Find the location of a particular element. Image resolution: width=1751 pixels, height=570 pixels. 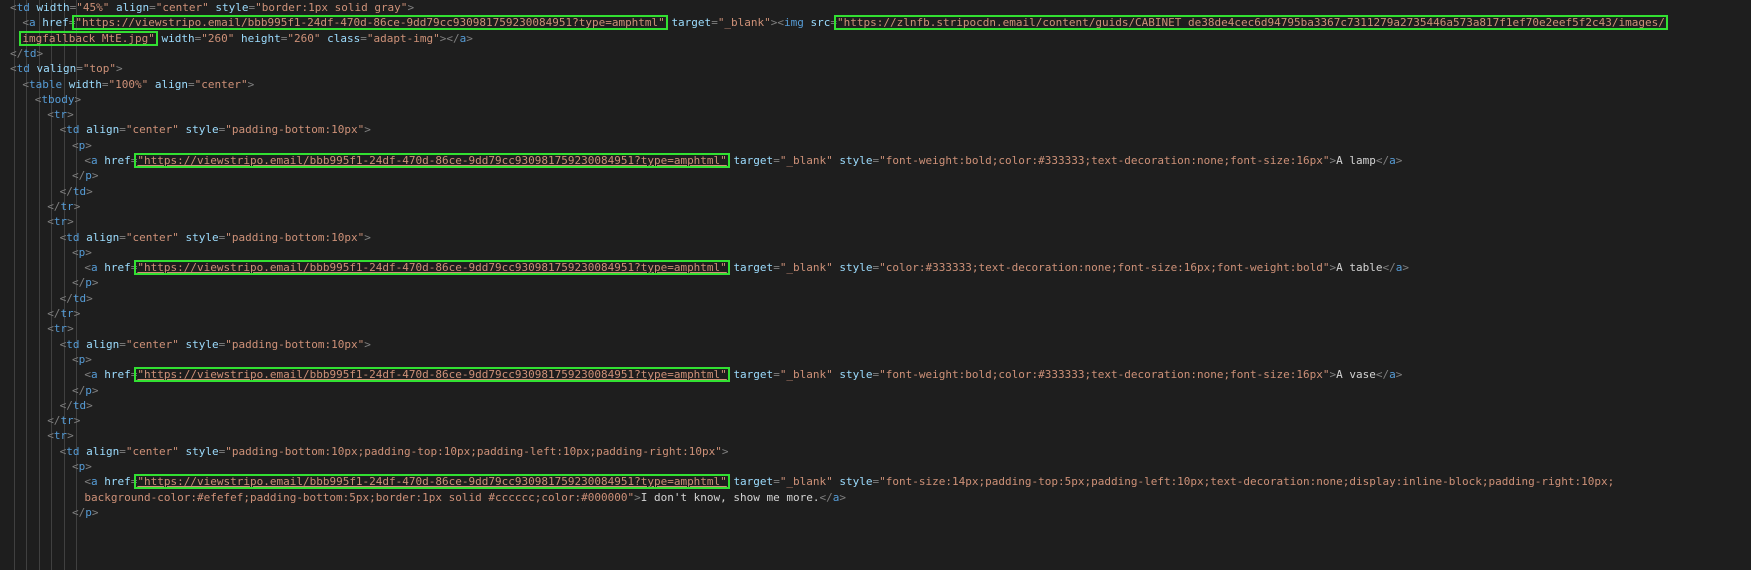

code-token: table is located at coordinates (46, 84).